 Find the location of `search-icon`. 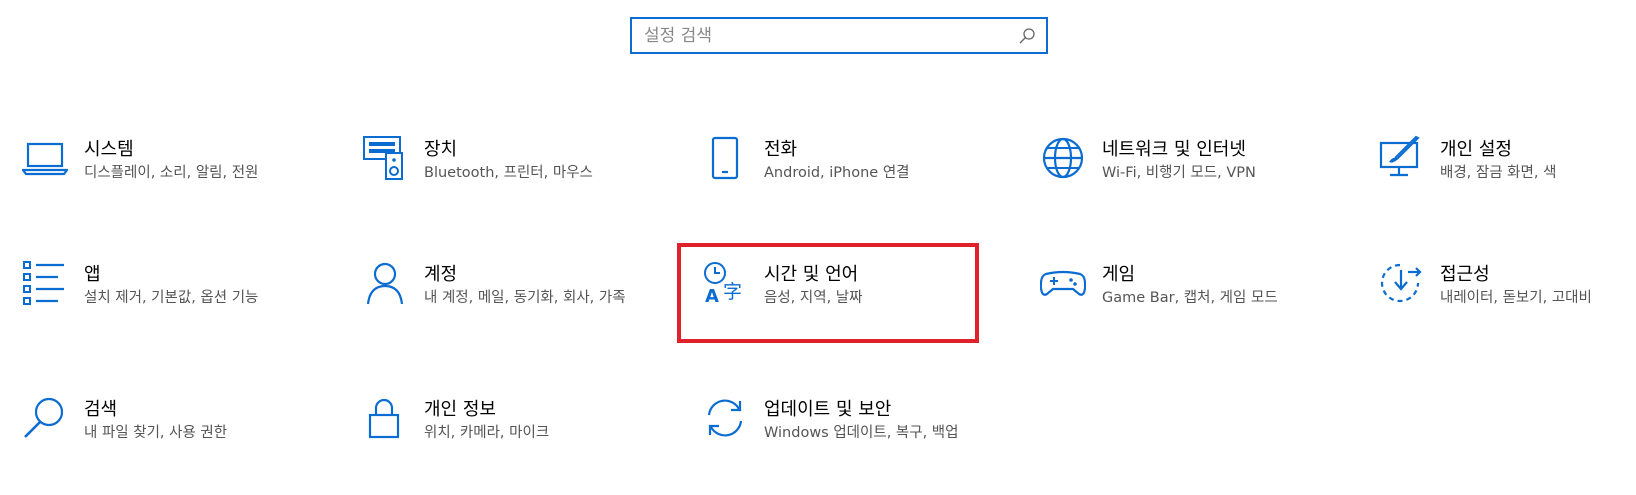

search-icon is located at coordinates (45, 418).